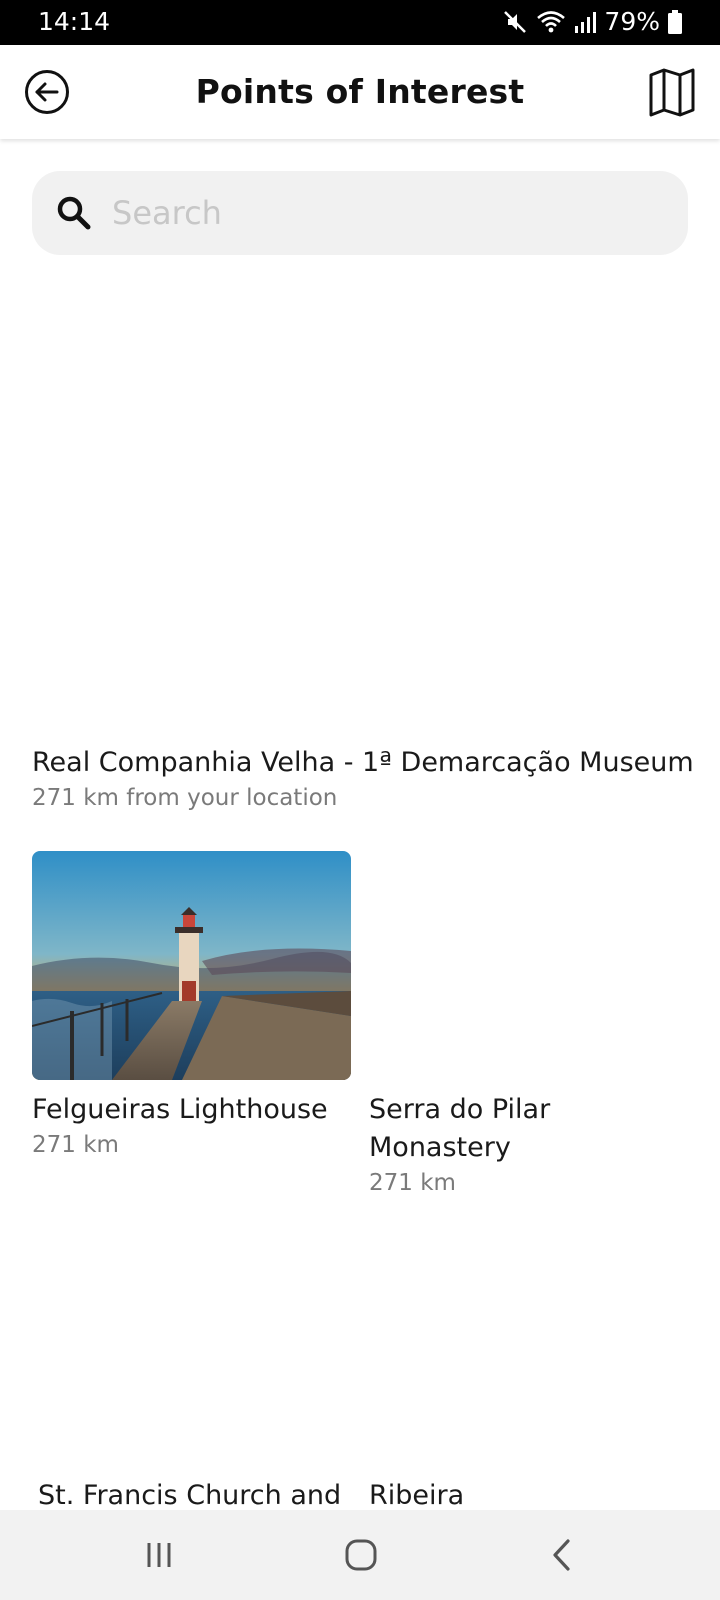 This screenshot has width=720, height=1600. What do you see at coordinates (180, 1109) in the screenshot?
I see `poi-name: Felgueiras Lighthouse` at bounding box center [180, 1109].